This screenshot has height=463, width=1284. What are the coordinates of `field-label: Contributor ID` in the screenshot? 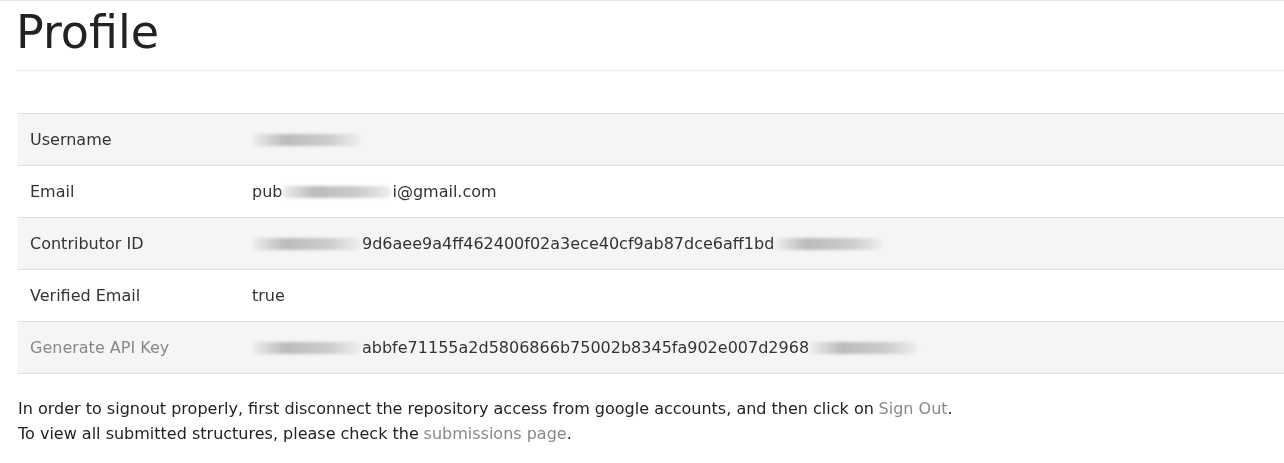 It's located at (87, 244).